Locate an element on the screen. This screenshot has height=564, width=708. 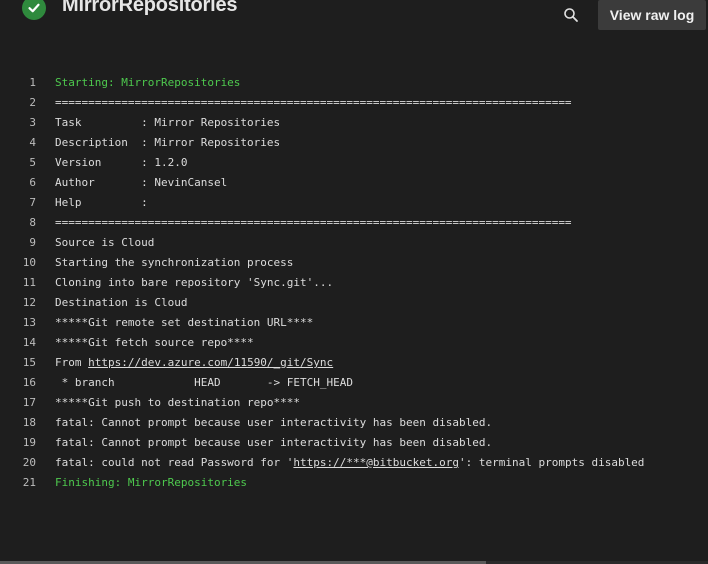
line-number: 17 is located at coordinates (18, 403).